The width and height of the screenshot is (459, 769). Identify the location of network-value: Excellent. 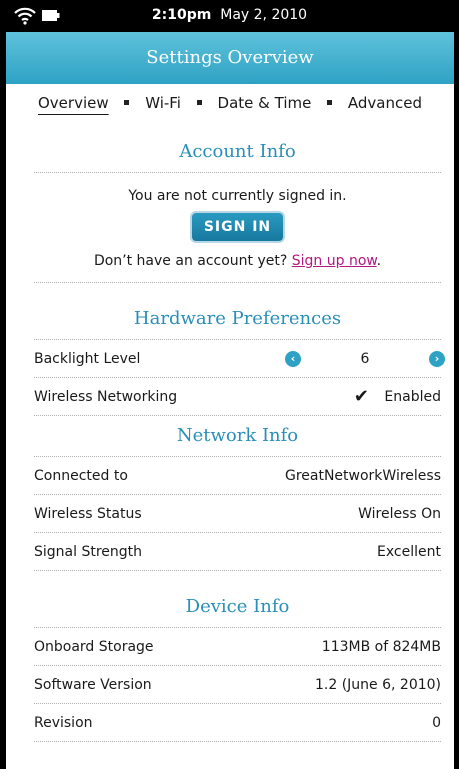
(409, 551).